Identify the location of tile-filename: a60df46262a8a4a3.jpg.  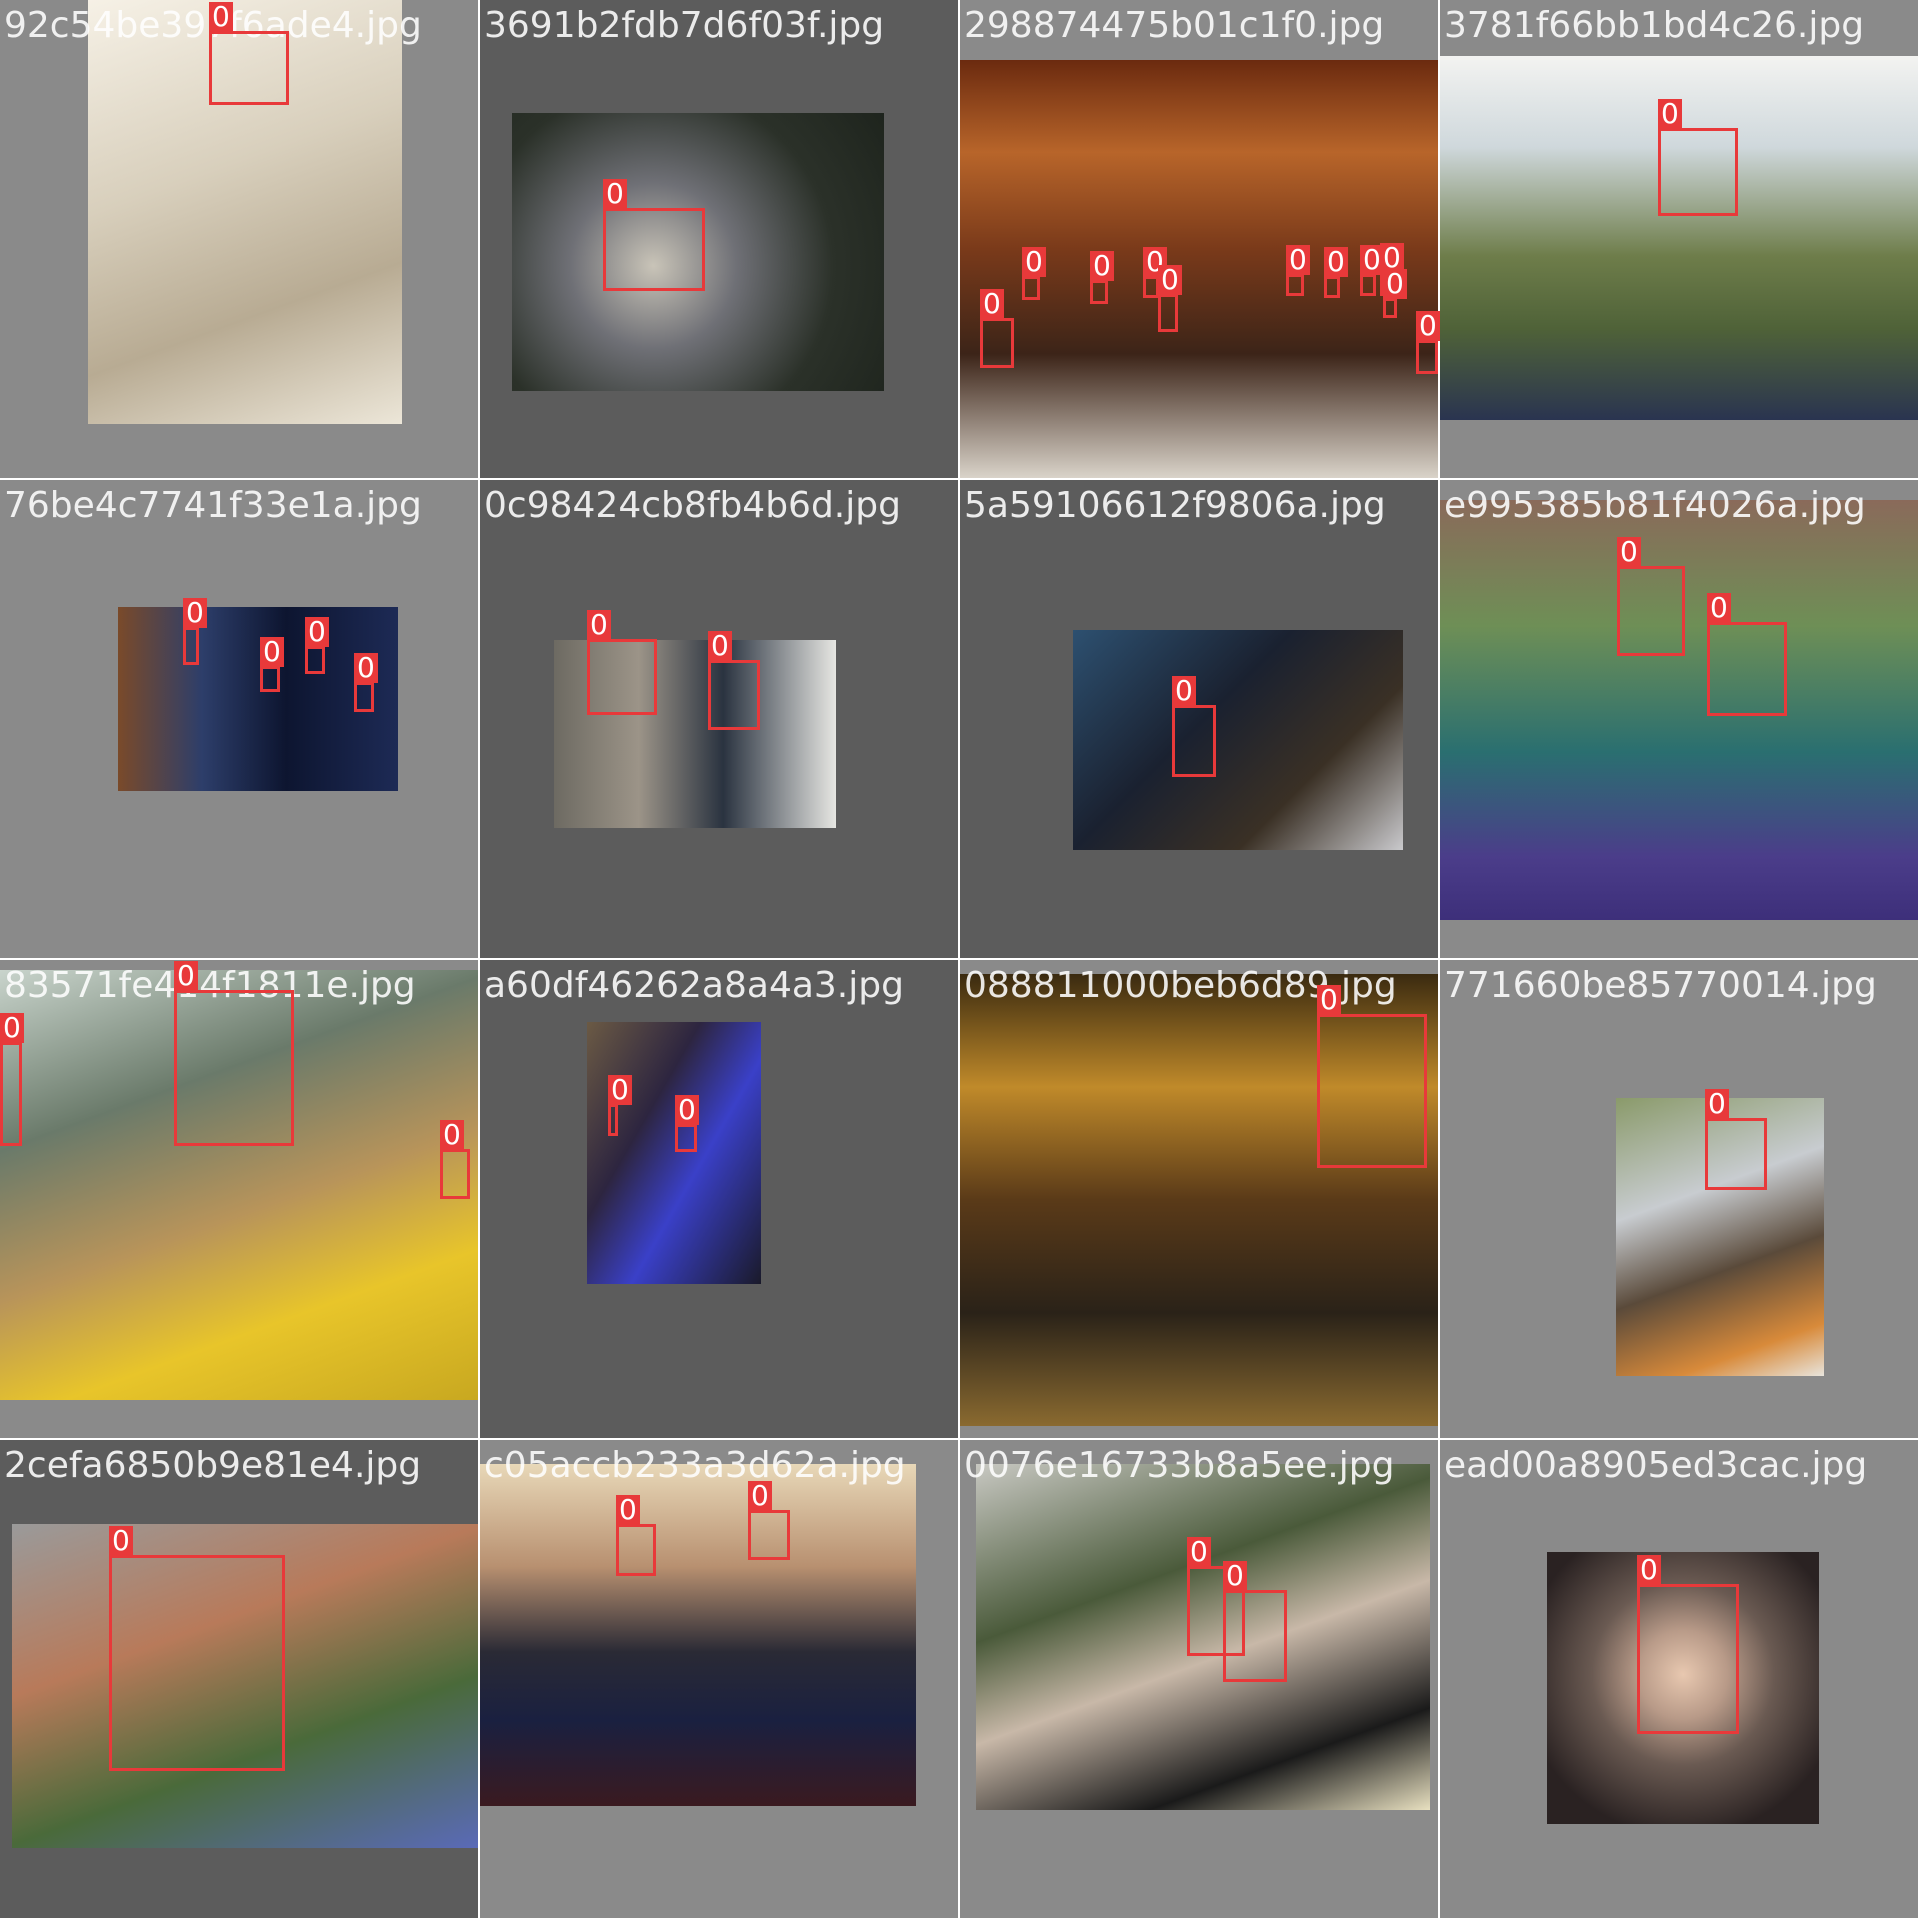
(694, 985).